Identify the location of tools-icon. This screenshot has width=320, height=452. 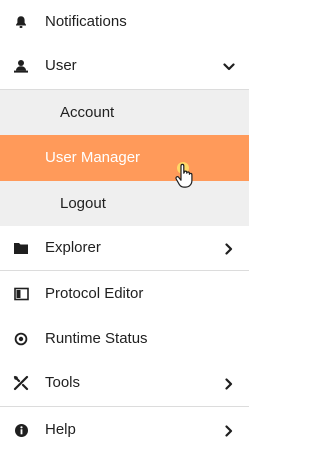
(21, 383).